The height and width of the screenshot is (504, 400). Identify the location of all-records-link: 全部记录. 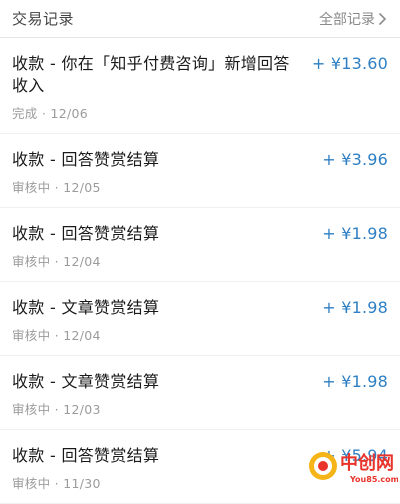
(353, 19).